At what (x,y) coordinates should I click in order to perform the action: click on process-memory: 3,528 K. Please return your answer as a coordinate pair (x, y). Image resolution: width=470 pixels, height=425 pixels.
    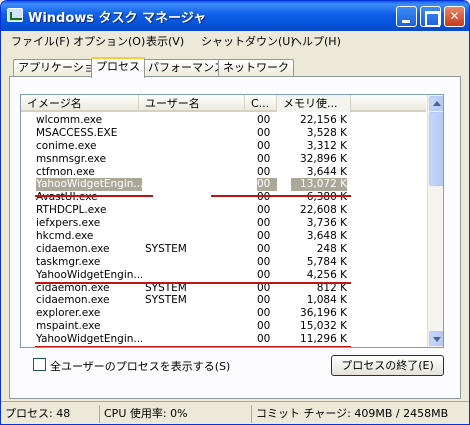
    Looking at the image, I should click on (326, 132).